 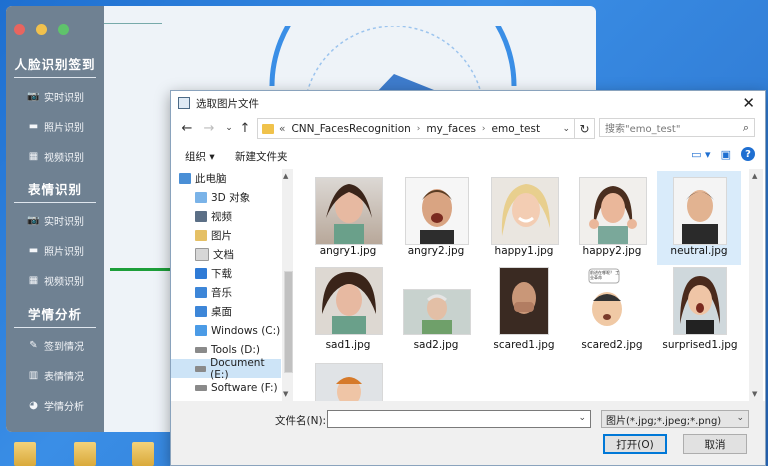 What do you see at coordinates (187, 128) in the screenshot?
I see `back-arrow-icon: ←` at bounding box center [187, 128].